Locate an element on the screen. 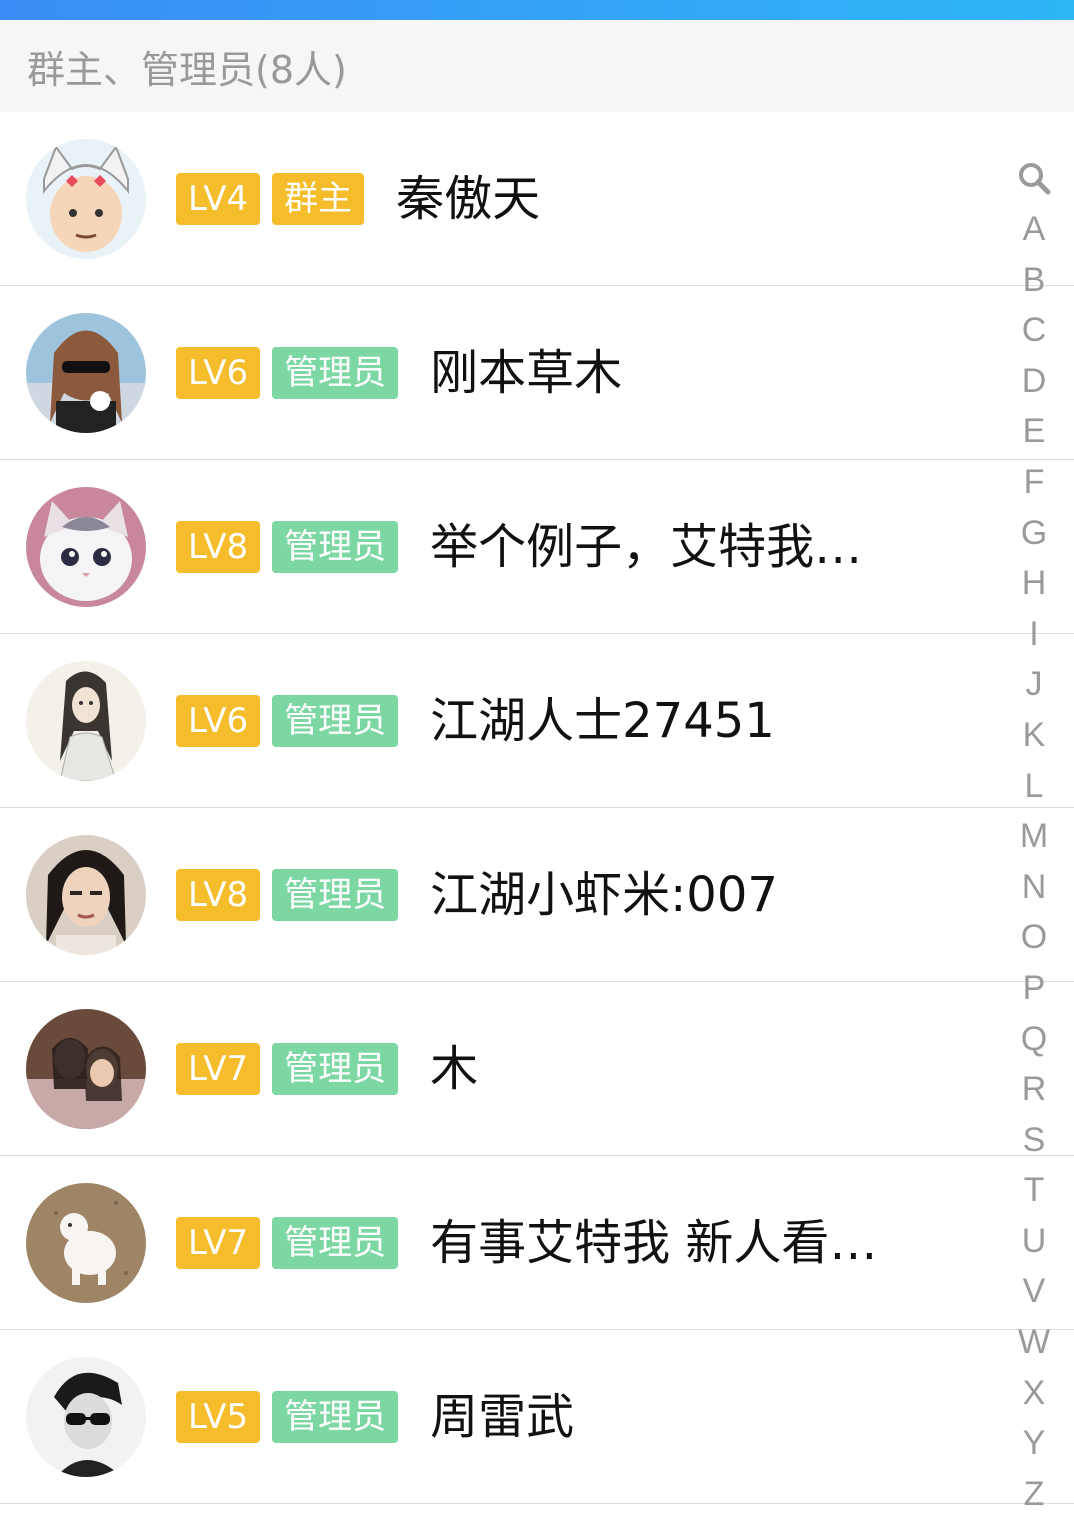  index-letter-e: E is located at coordinates (1034, 431).